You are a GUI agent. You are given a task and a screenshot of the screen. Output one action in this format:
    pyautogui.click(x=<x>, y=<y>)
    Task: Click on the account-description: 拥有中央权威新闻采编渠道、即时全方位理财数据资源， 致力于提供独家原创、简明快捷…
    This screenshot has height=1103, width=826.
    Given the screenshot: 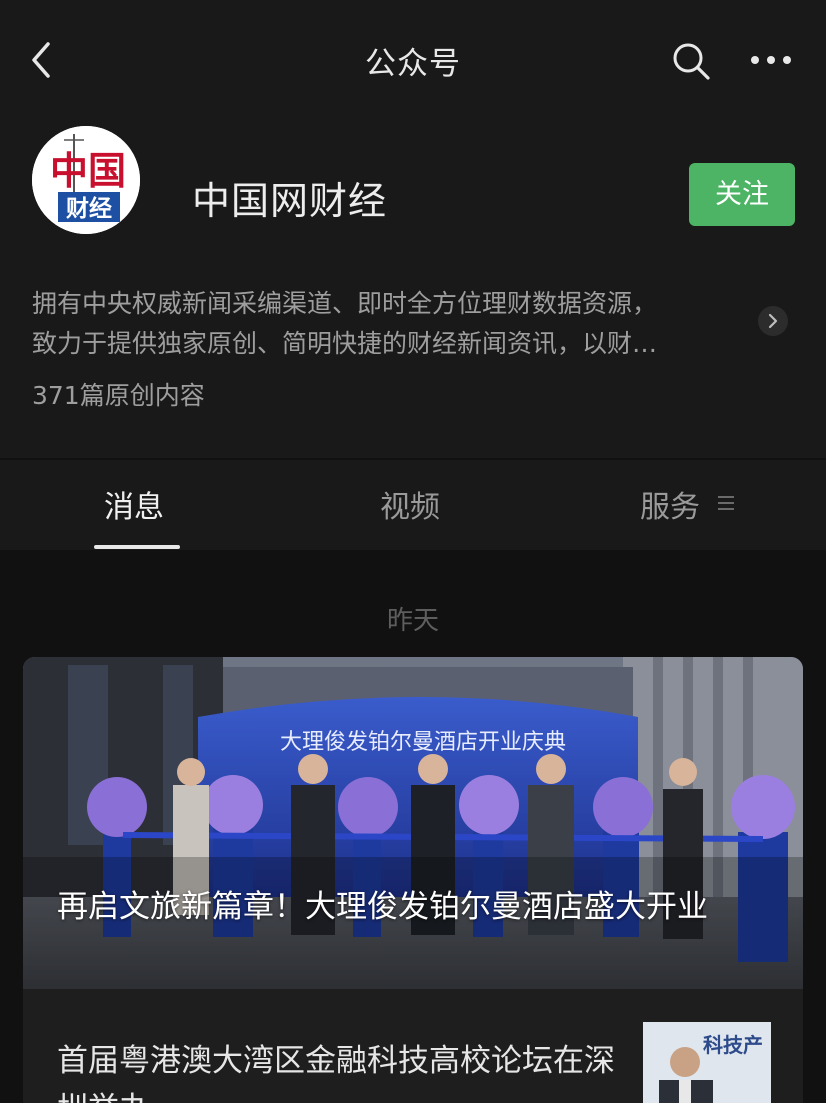 What is the action you would take?
    pyautogui.click(x=392, y=324)
    